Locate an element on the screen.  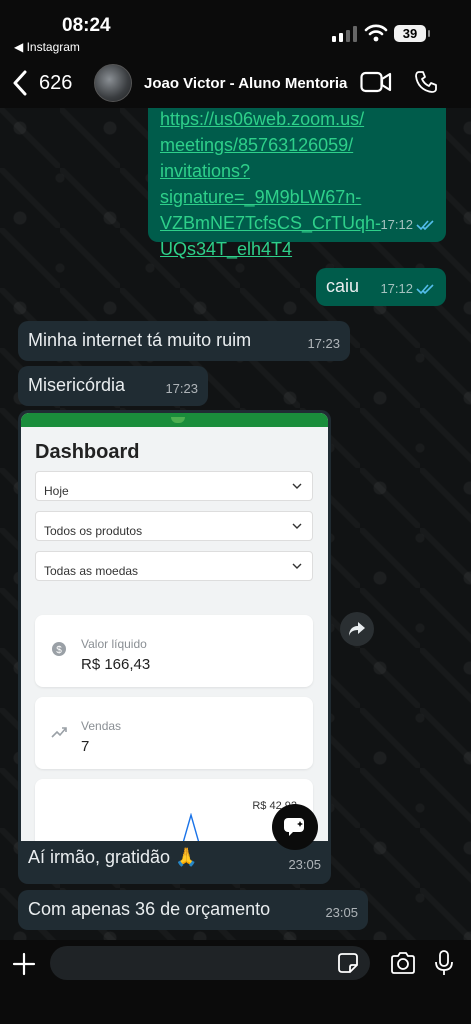
sticker-chat-icon is located at coordinates (294, 827).